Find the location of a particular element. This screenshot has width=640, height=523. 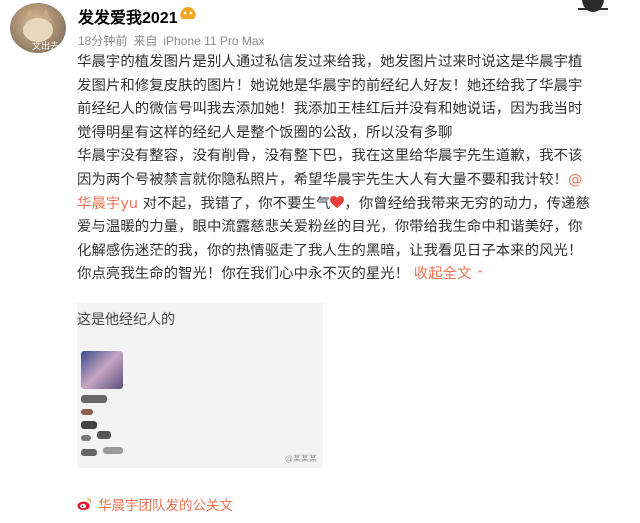

collapse-label: 收起全文 is located at coordinates (443, 274).